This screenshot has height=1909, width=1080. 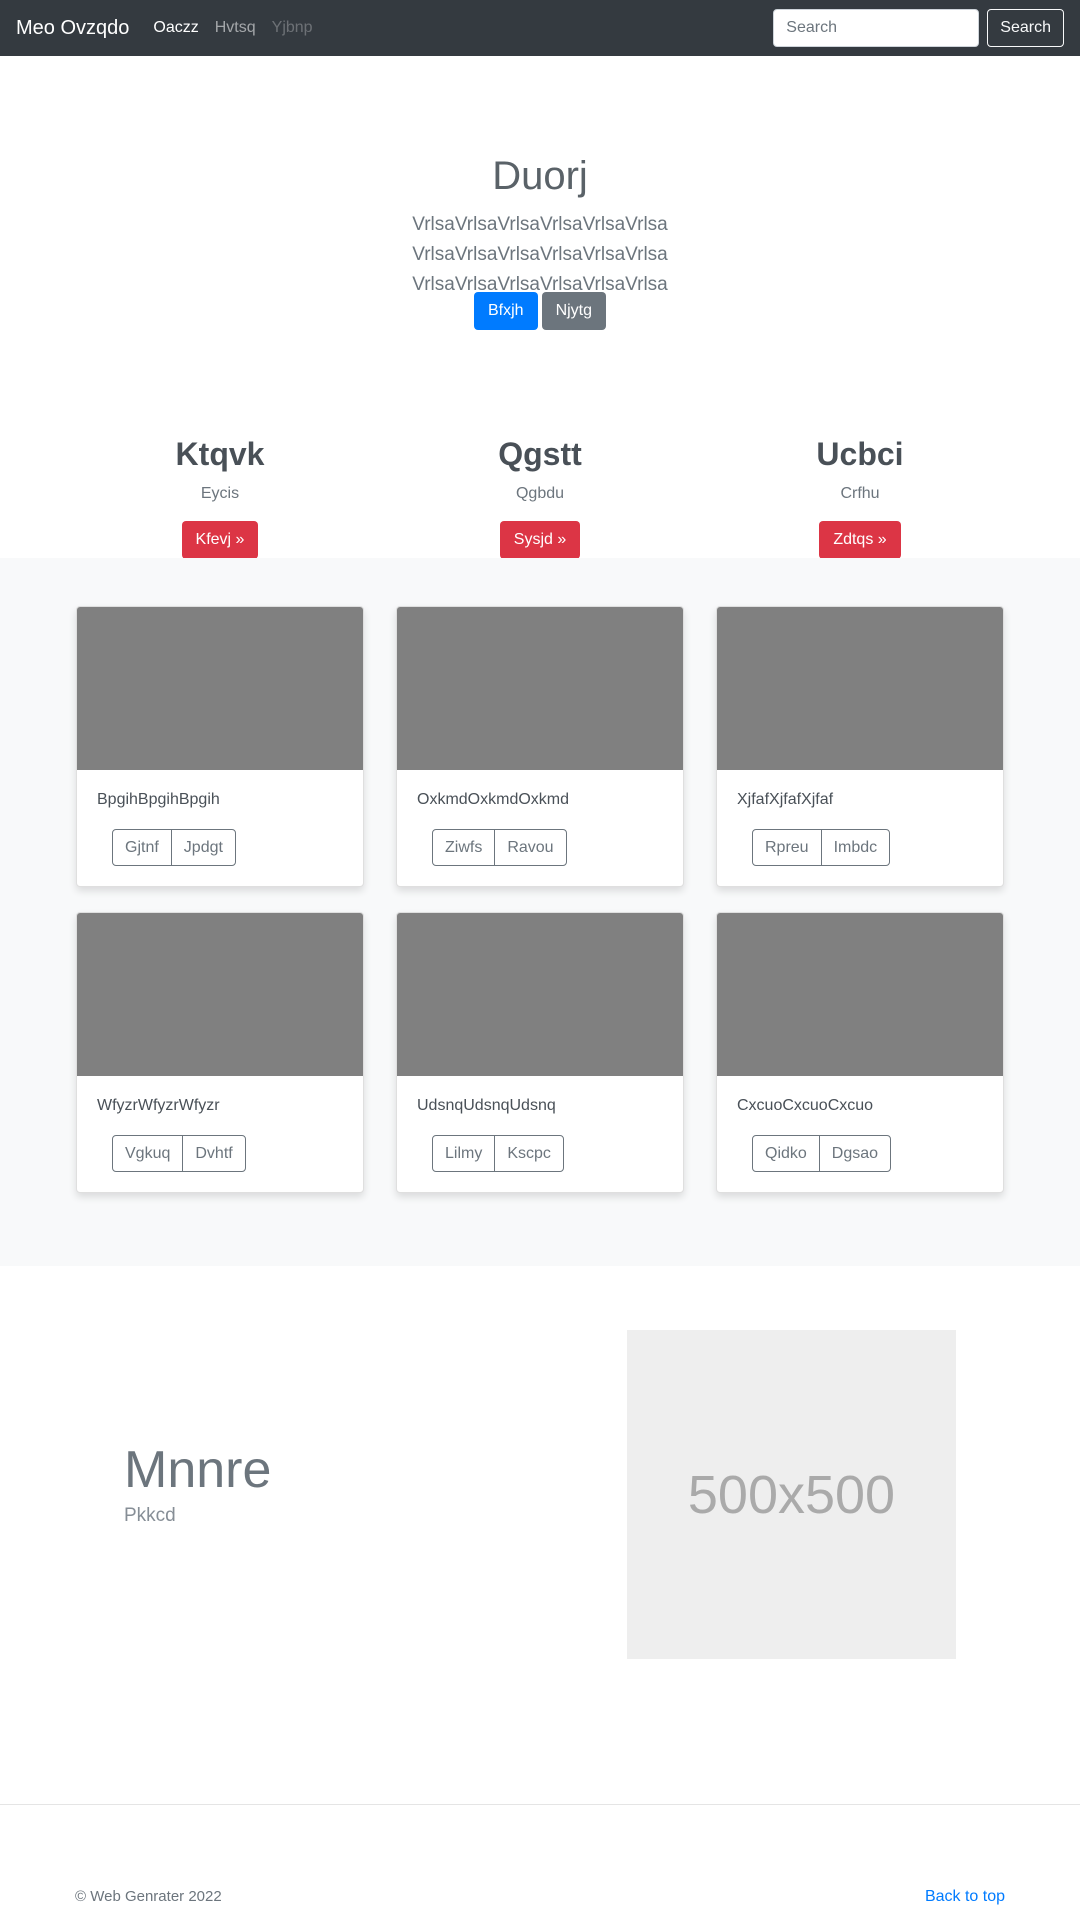 I want to click on card: CxcuoCxcuoCxcuo Qidko Dgsao, so click(x=860, y=1052).